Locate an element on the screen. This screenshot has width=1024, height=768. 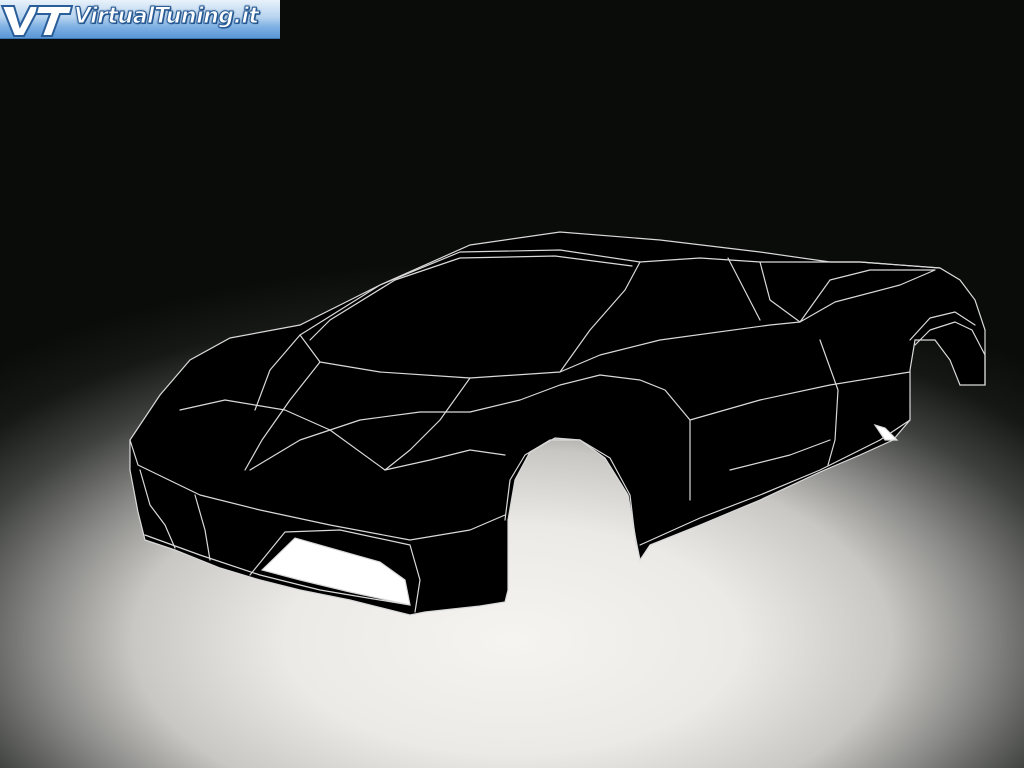
vt-logo-icon is located at coordinates (37, 21).